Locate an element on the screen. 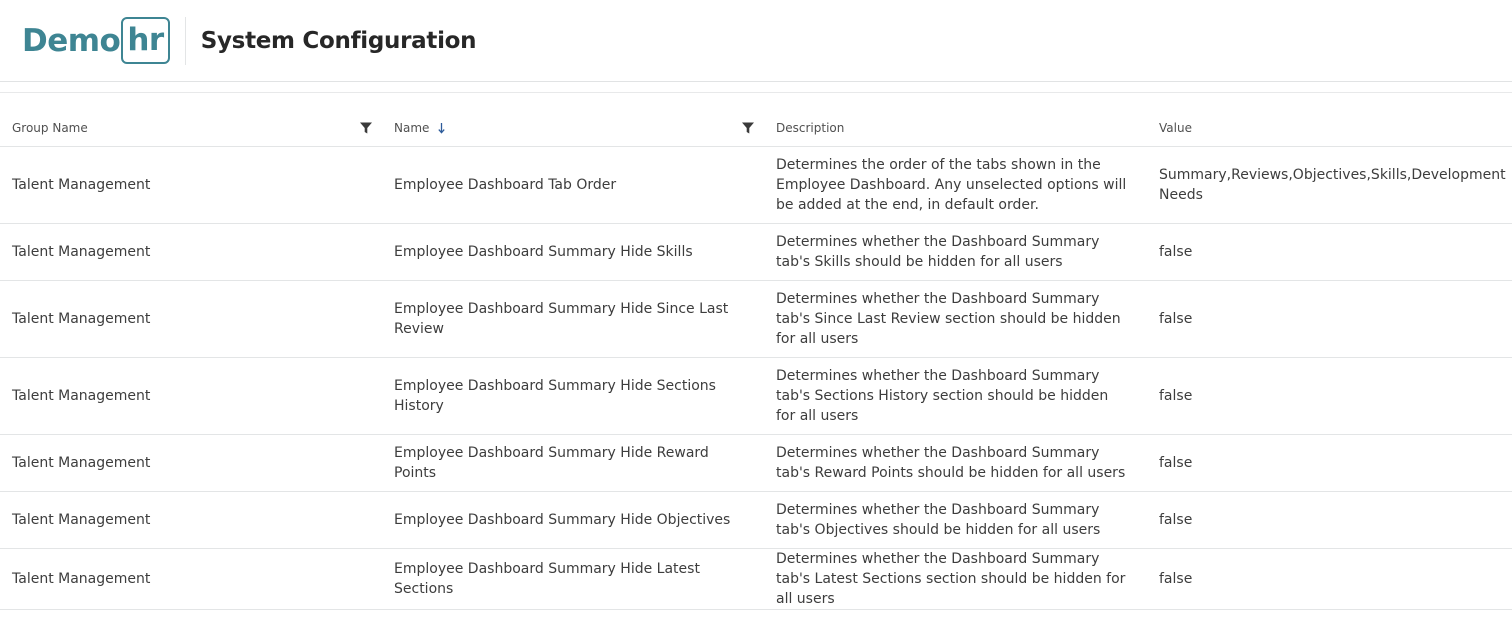  column-header-group-name: Group Name is located at coordinates (191, 120).